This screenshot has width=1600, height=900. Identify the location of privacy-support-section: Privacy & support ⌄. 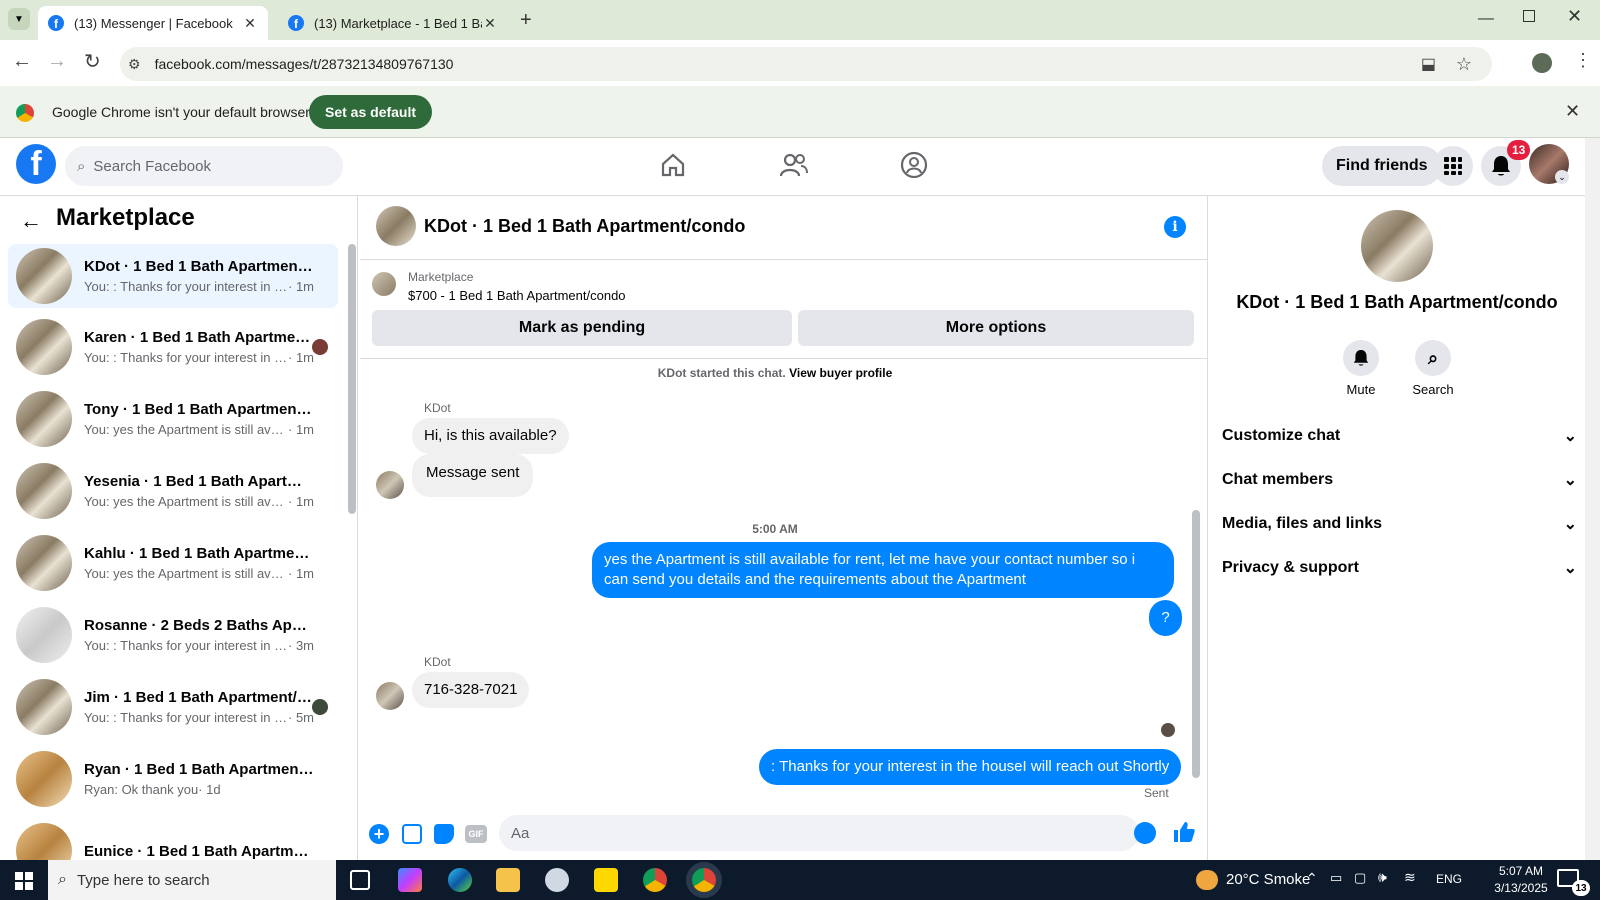
(1399, 568).